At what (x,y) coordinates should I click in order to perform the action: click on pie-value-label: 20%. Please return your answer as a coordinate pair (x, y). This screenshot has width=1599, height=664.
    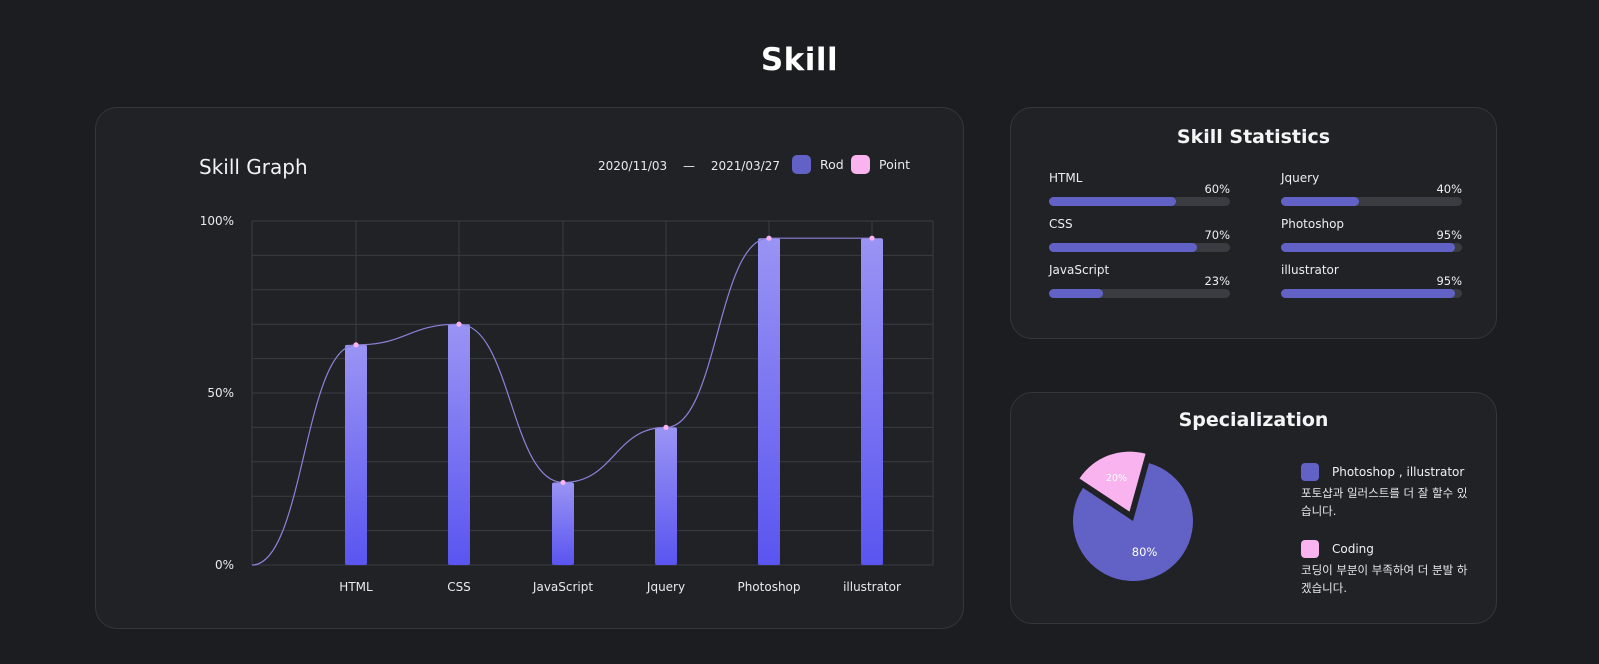
    Looking at the image, I should click on (1116, 478).